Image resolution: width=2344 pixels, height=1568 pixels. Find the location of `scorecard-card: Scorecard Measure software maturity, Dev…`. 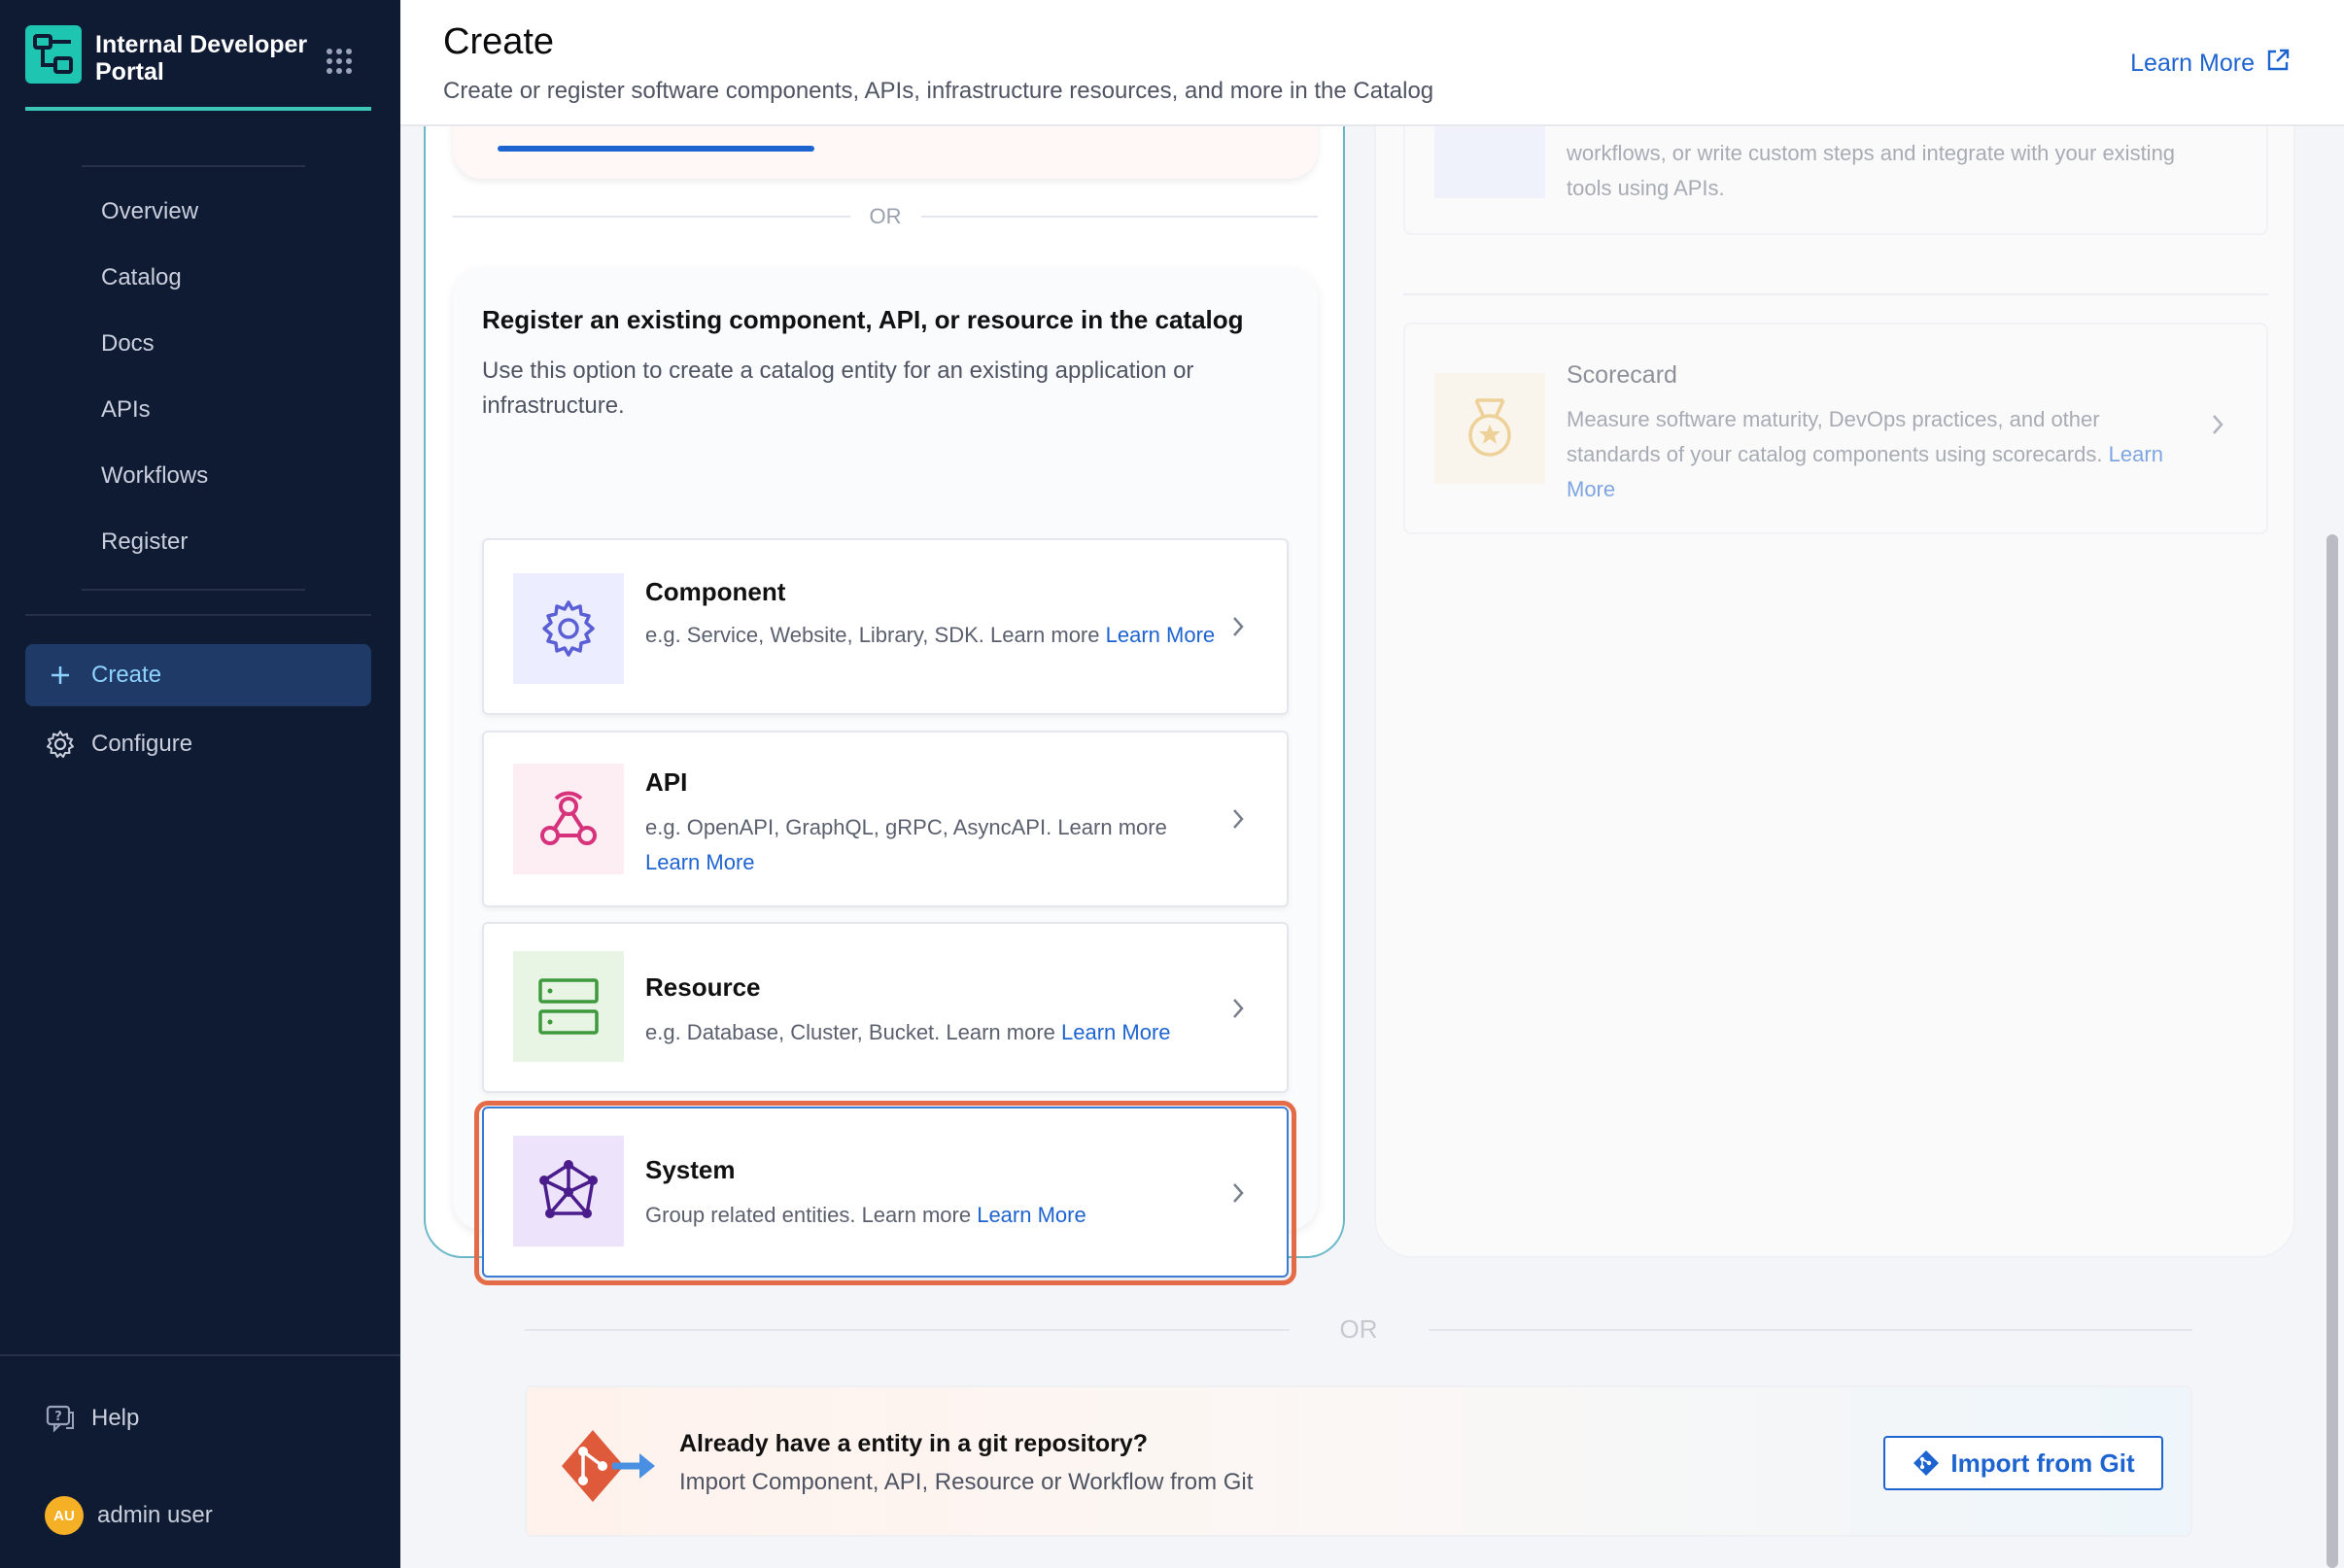

scorecard-card: Scorecard Measure software maturity, Dev… is located at coordinates (1836, 428).